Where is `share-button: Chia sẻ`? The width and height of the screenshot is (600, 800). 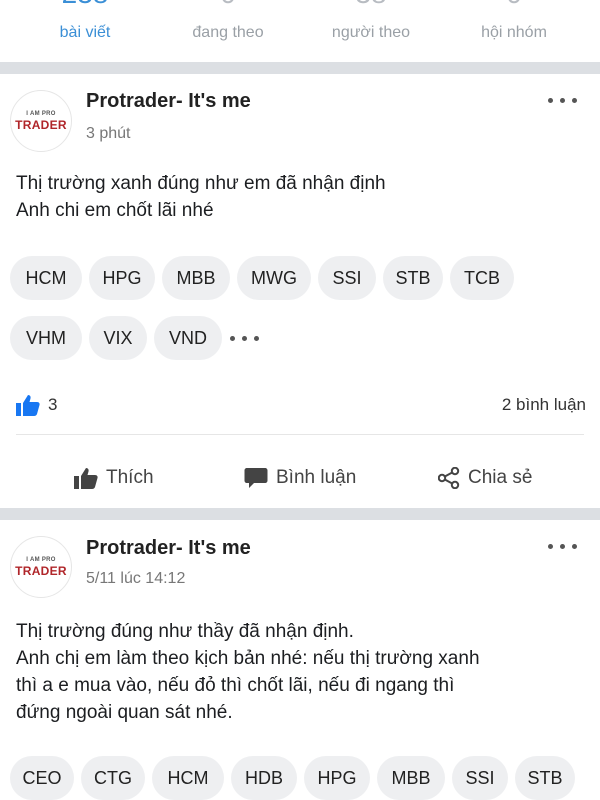 share-button: Chia sẻ is located at coordinates (485, 478).